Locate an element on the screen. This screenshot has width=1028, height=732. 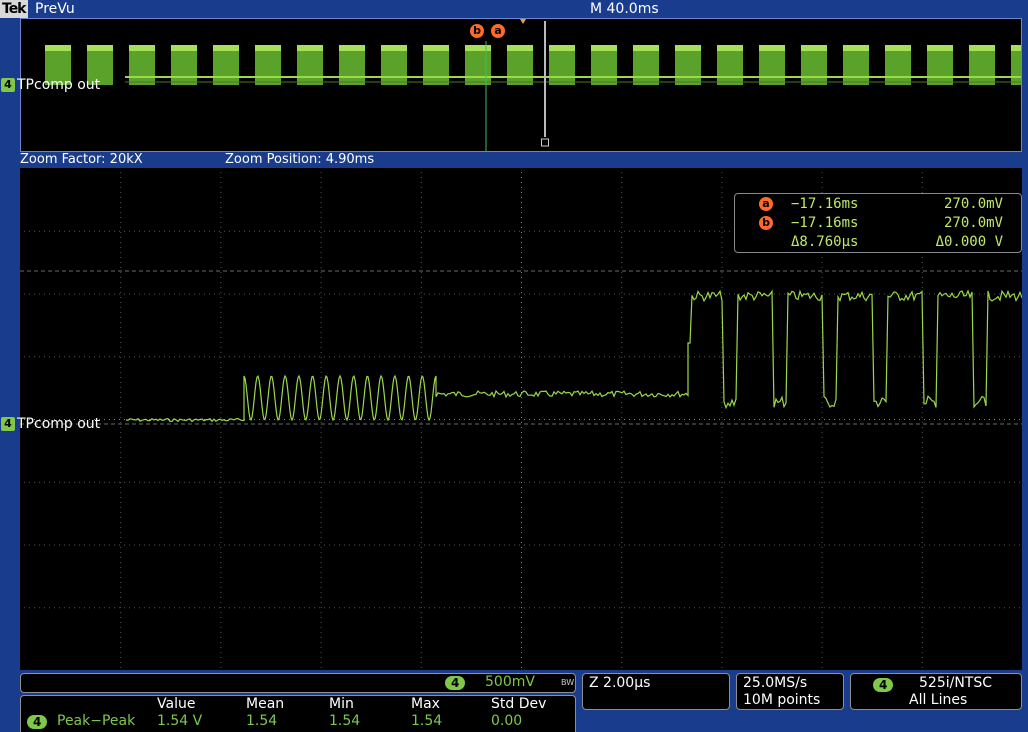
trigger-video-standard: 525i/NTSC is located at coordinates (956, 683).